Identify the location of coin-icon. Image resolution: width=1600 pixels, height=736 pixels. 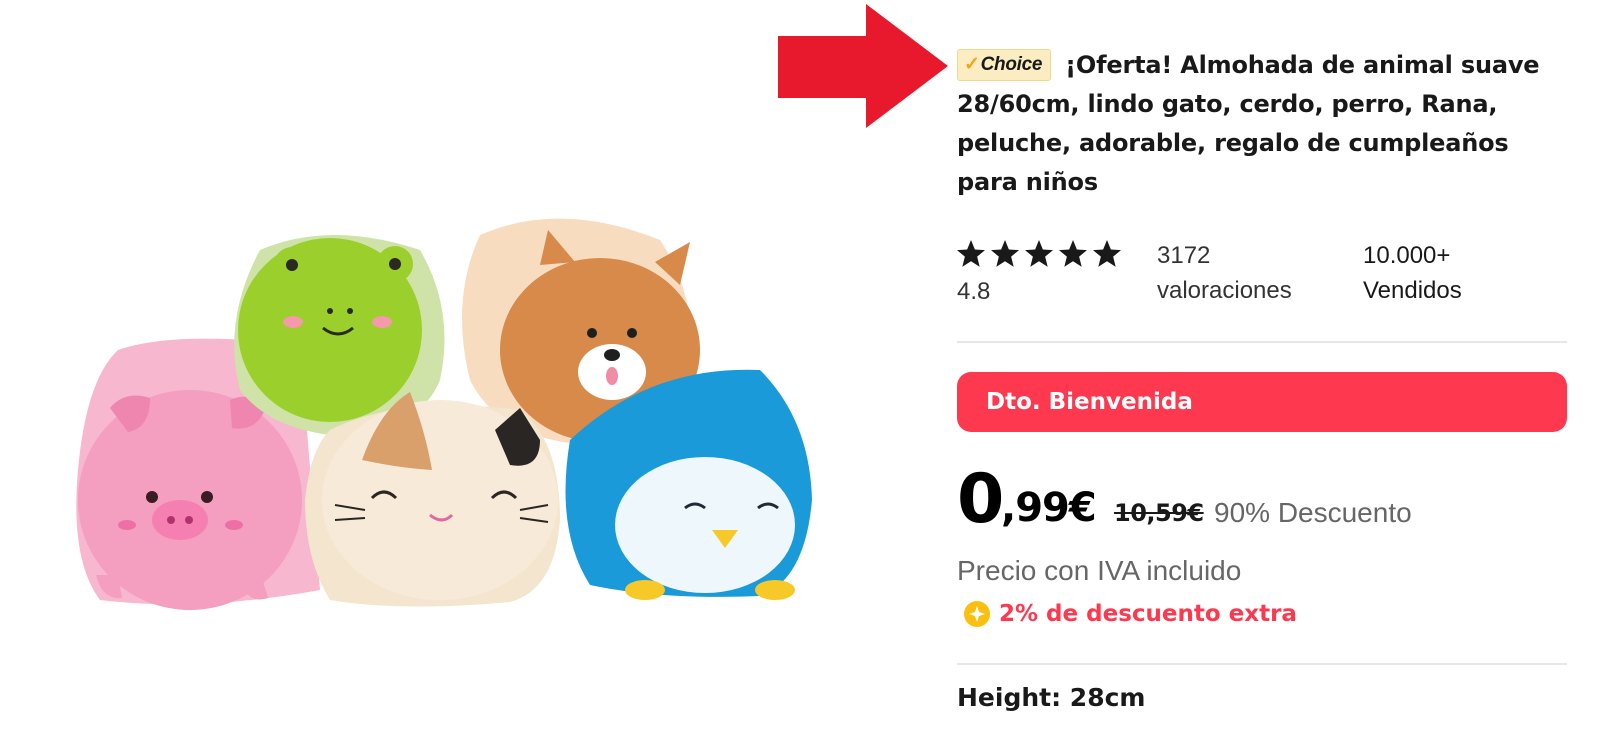
(977, 614).